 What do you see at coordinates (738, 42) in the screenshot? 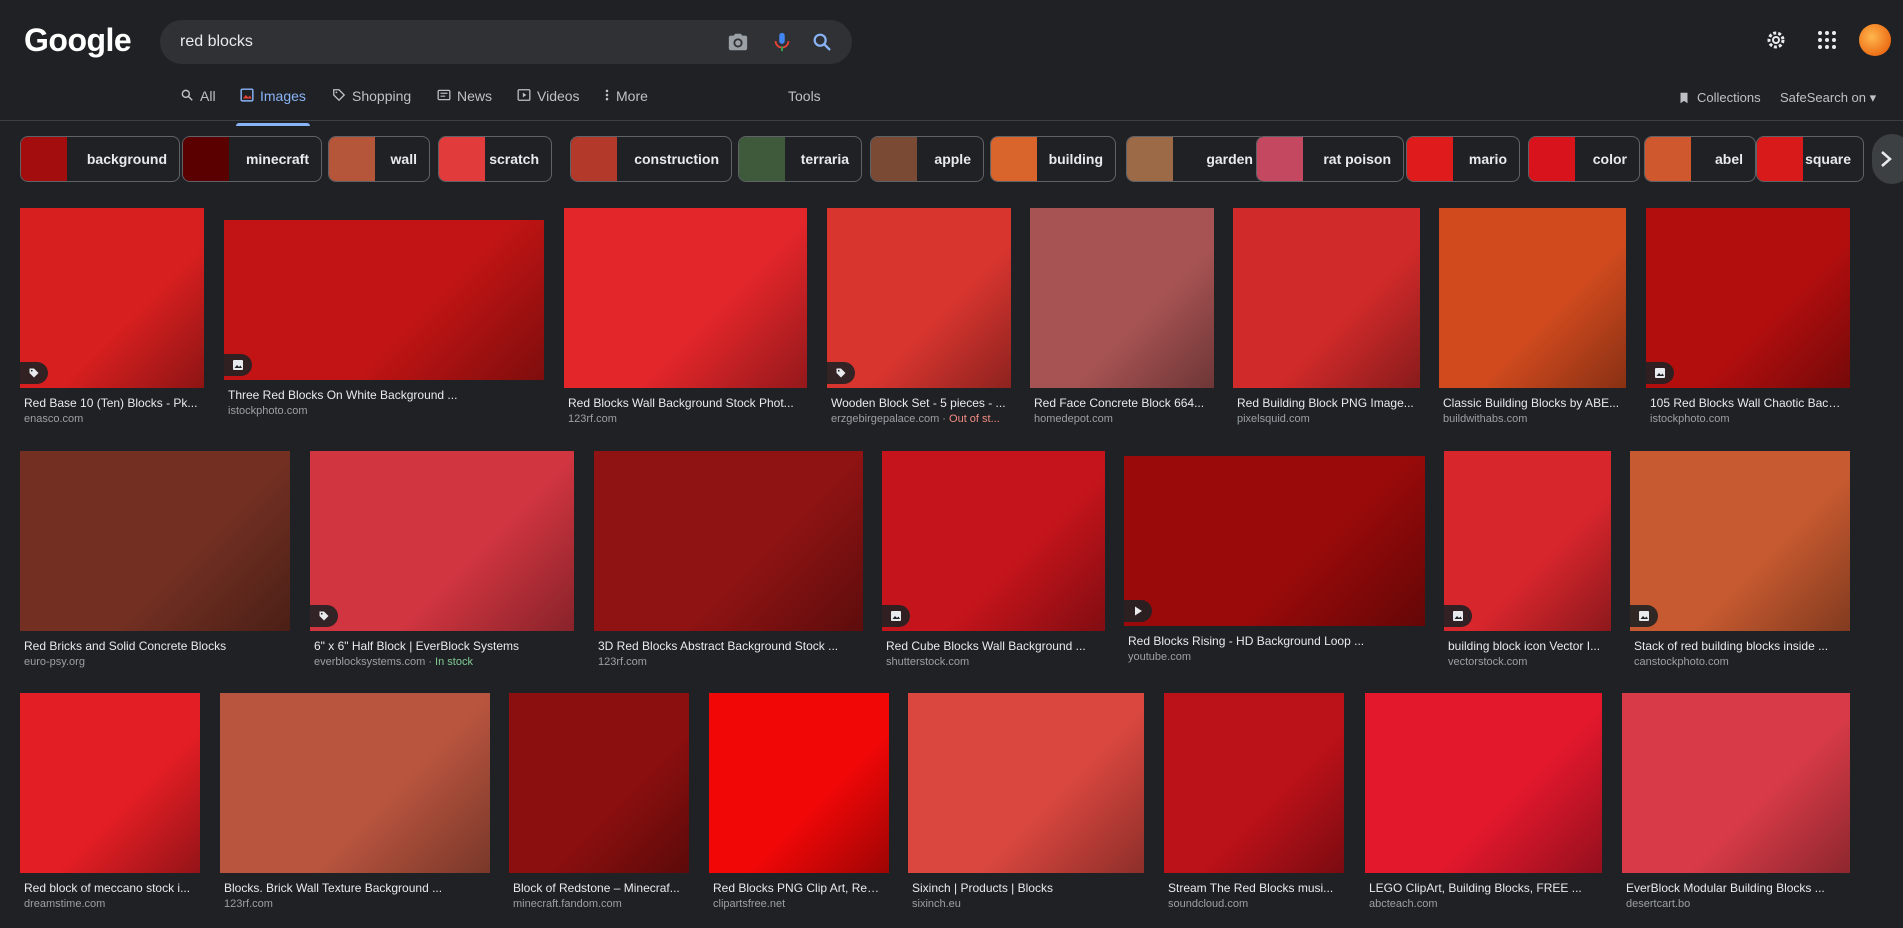
I see `camera-icon` at bounding box center [738, 42].